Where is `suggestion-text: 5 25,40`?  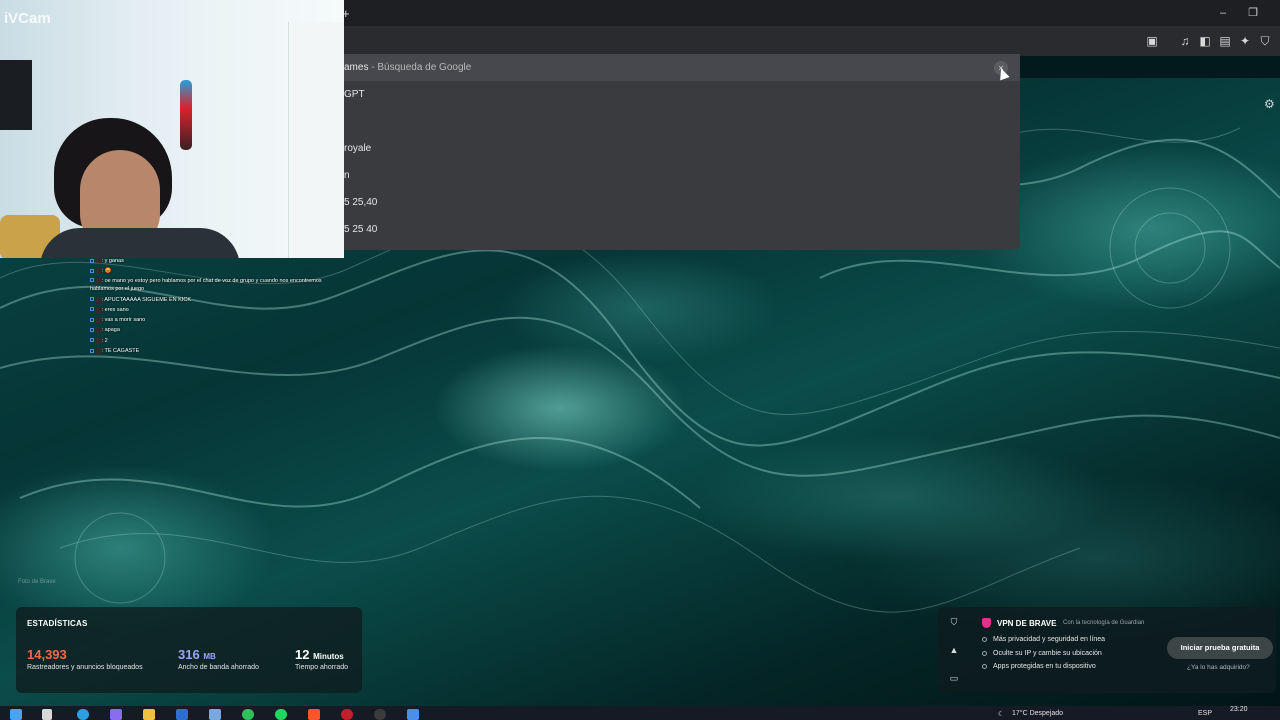
suggestion-text: 5 25,40 is located at coordinates (361, 202).